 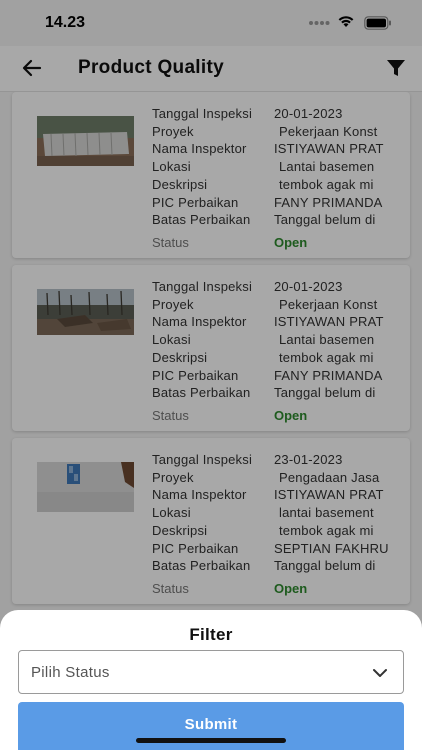 I want to click on filter-title: Filter, so click(x=211, y=634).